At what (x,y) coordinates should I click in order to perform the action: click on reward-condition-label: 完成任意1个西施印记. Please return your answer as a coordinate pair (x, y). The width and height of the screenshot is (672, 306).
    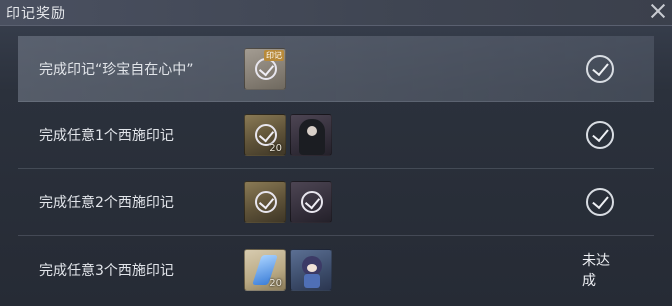
    Looking at the image, I should click on (106, 136).